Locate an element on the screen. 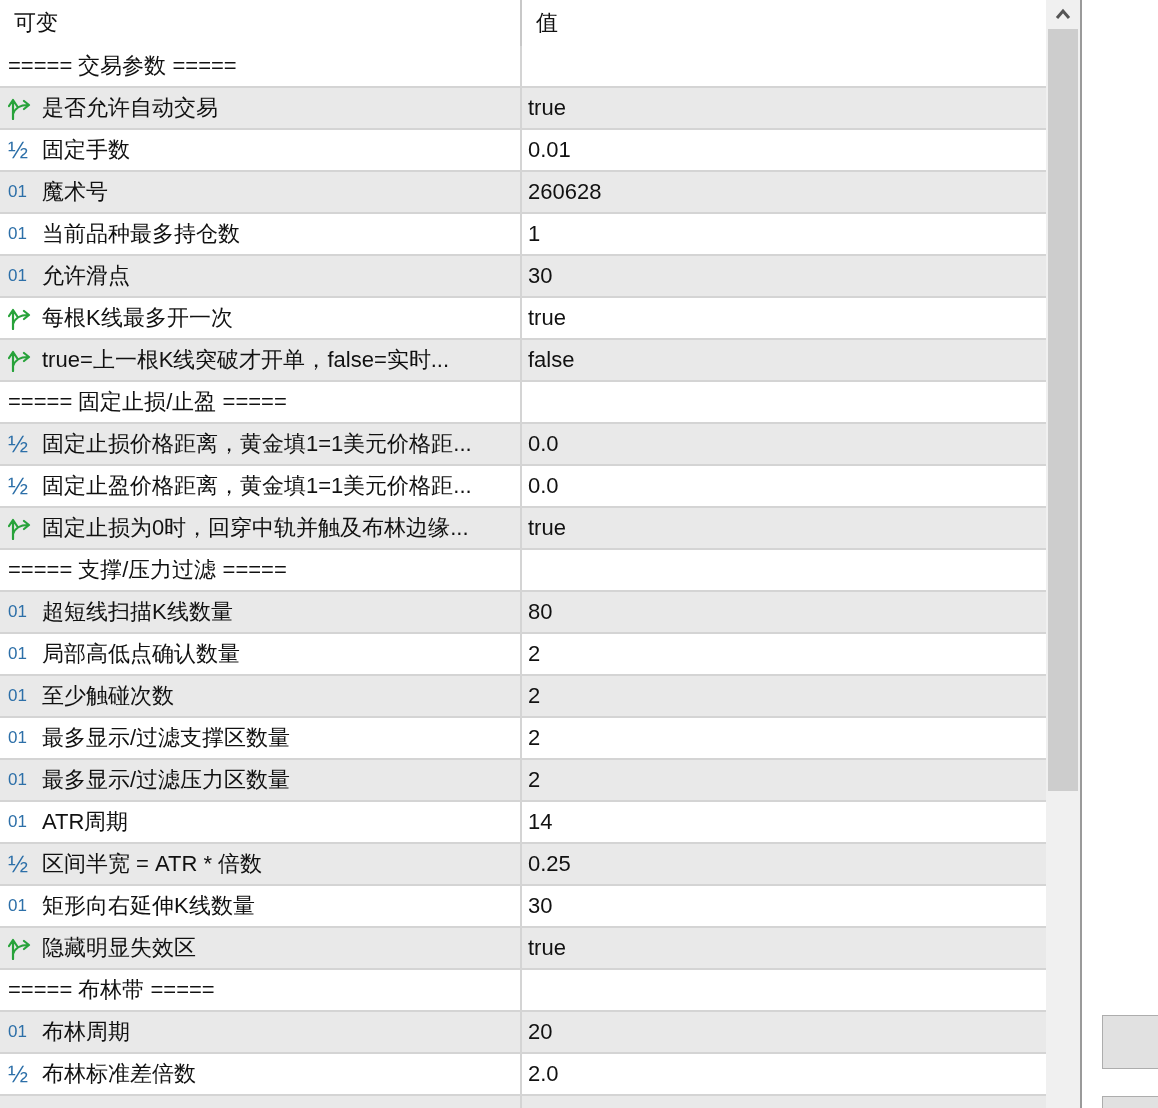 Image resolution: width=1158 pixels, height=1108 pixels. parameter-value: 80 is located at coordinates (540, 612).